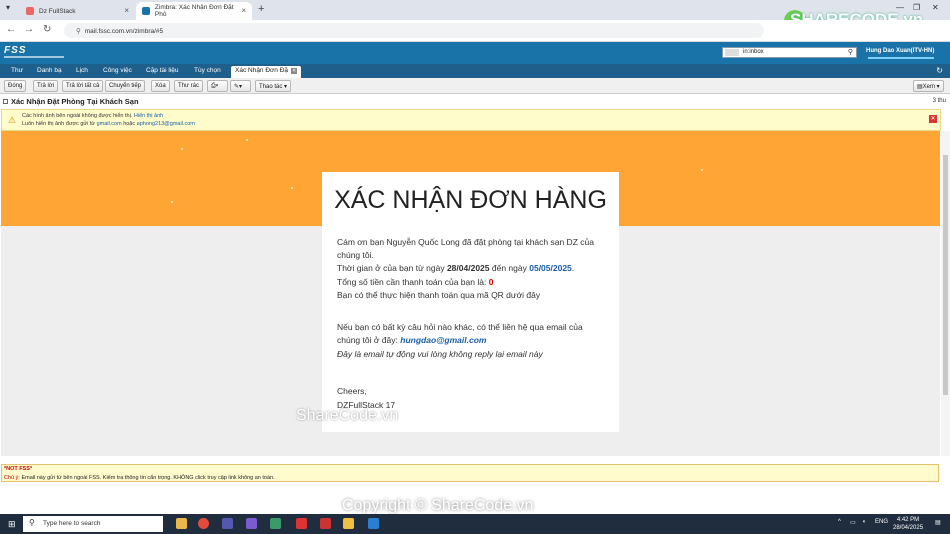 This screenshot has width=950, height=534. Describe the element at coordinates (301, 523) in the screenshot. I see `recorder-icon` at that location.